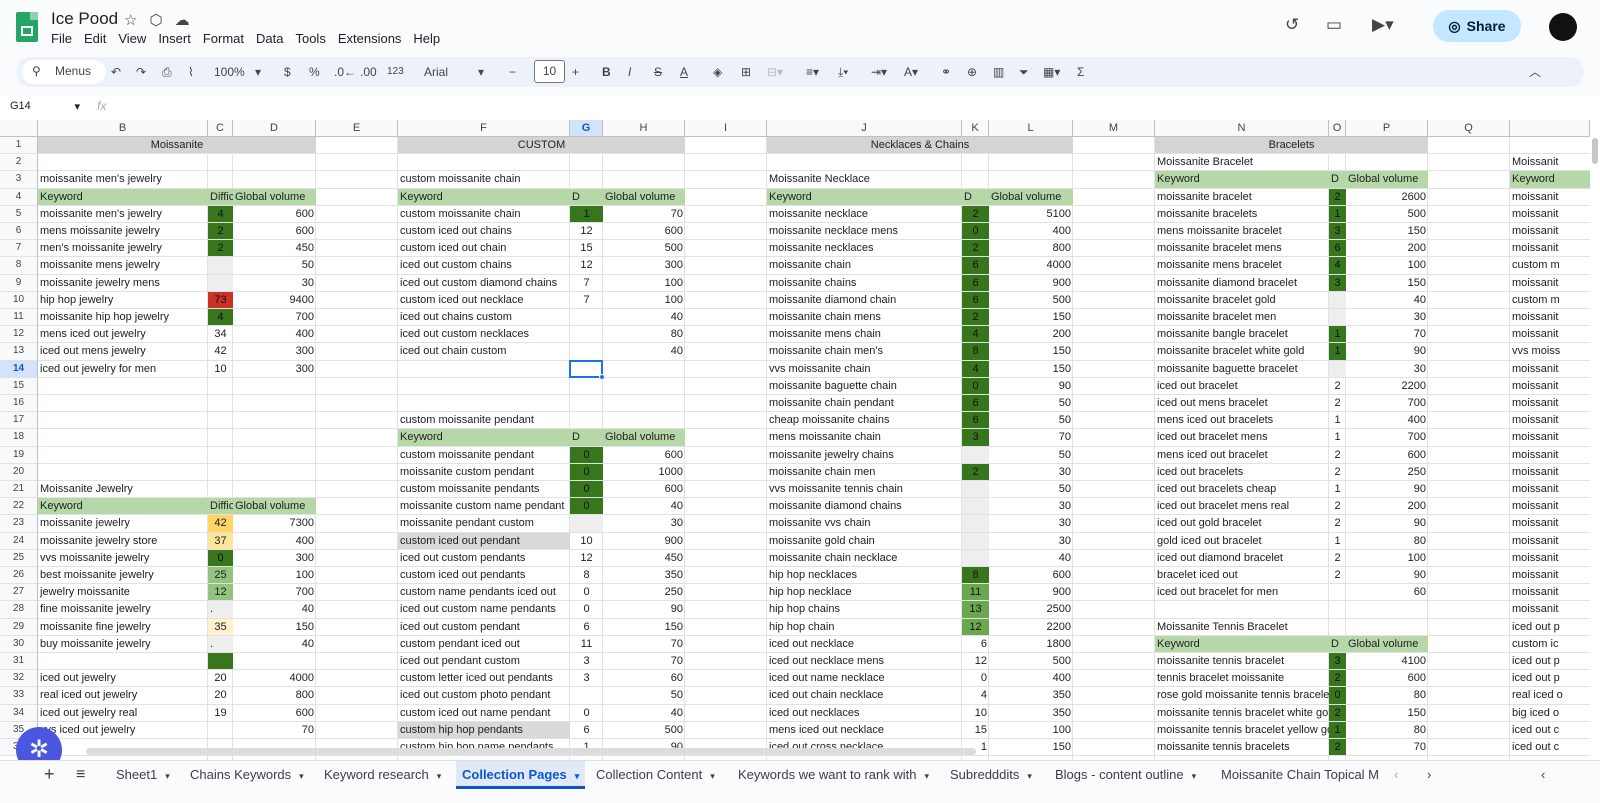 The width and height of the screenshot is (1600, 803). I want to click on table-cell: Moissanite Necklace, so click(864, 179).